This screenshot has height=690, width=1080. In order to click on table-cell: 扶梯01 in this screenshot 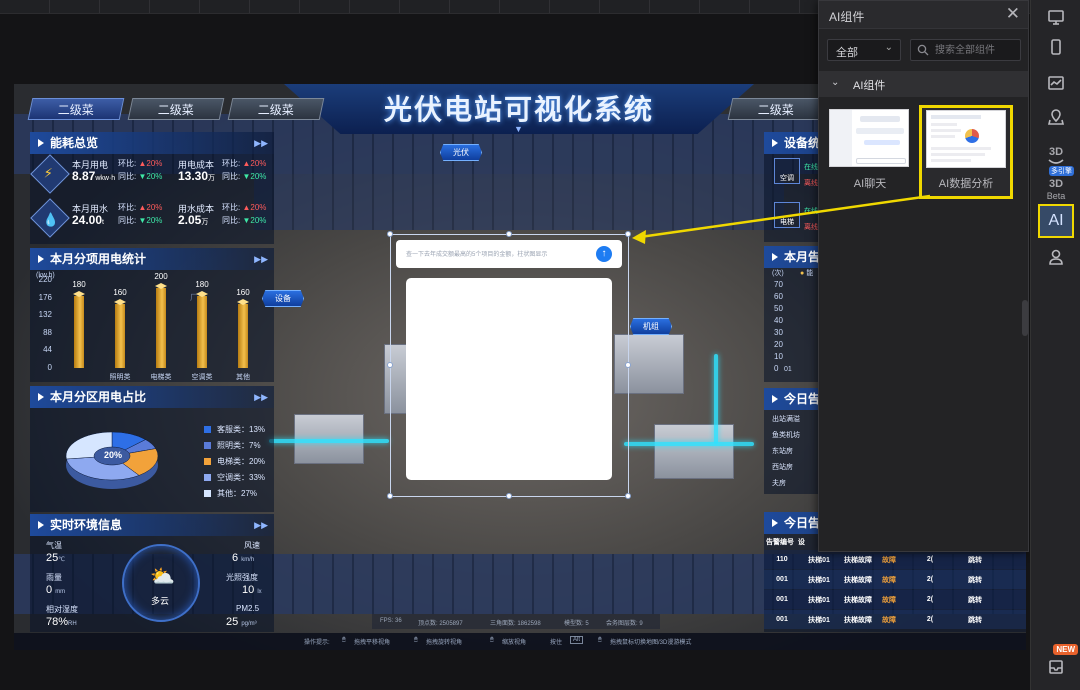, I will do `click(819, 580)`.